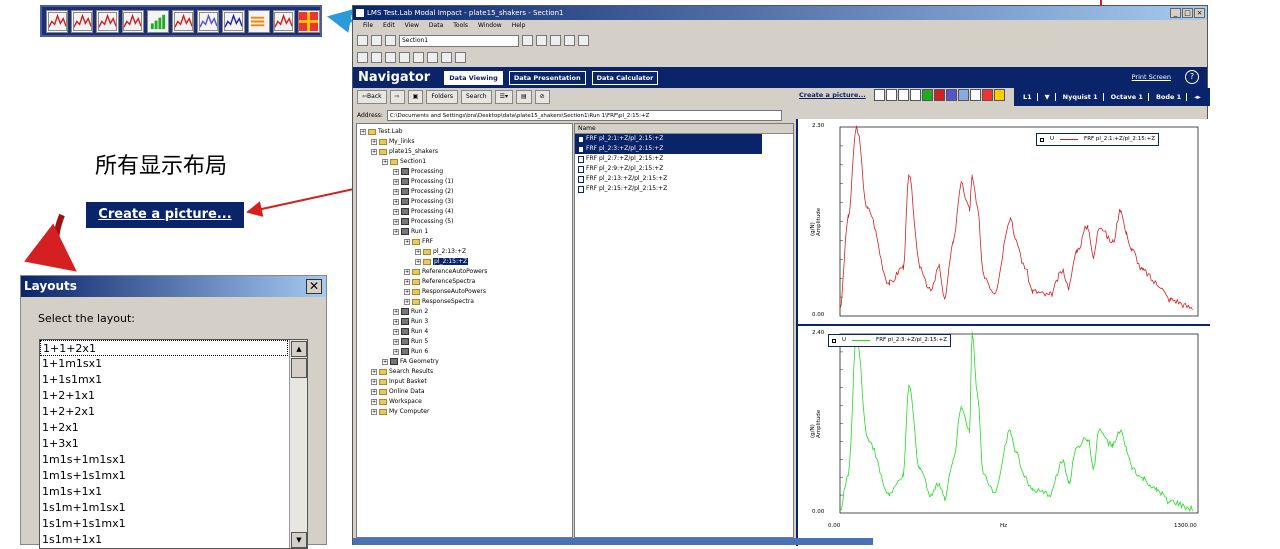 The height and width of the screenshot is (549, 1280). Describe the element at coordinates (107, 21) in the screenshot. I see `overlay-icon` at that location.